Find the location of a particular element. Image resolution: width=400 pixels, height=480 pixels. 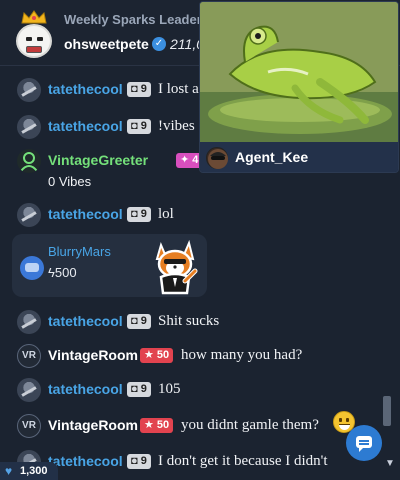

message-text: I lost a is located at coordinates (178, 89).